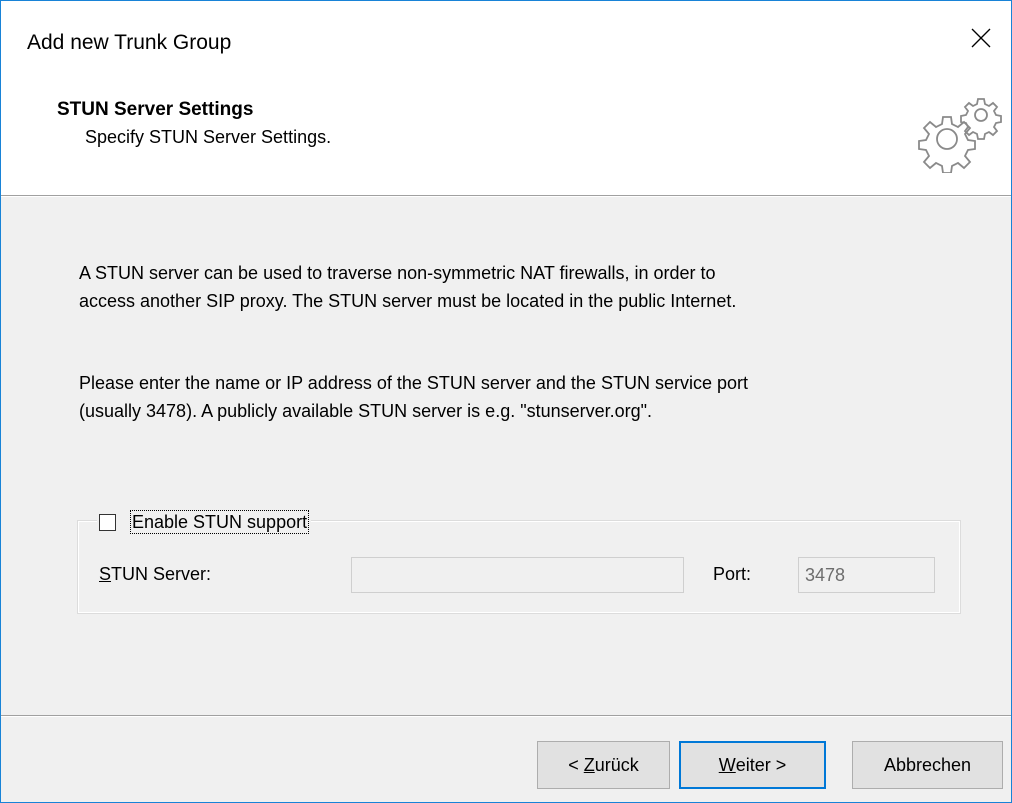 This screenshot has height=803, width=1012. What do you see at coordinates (107, 522) in the screenshot?
I see `enable-stun-checkbox` at bounding box center [107, 522].